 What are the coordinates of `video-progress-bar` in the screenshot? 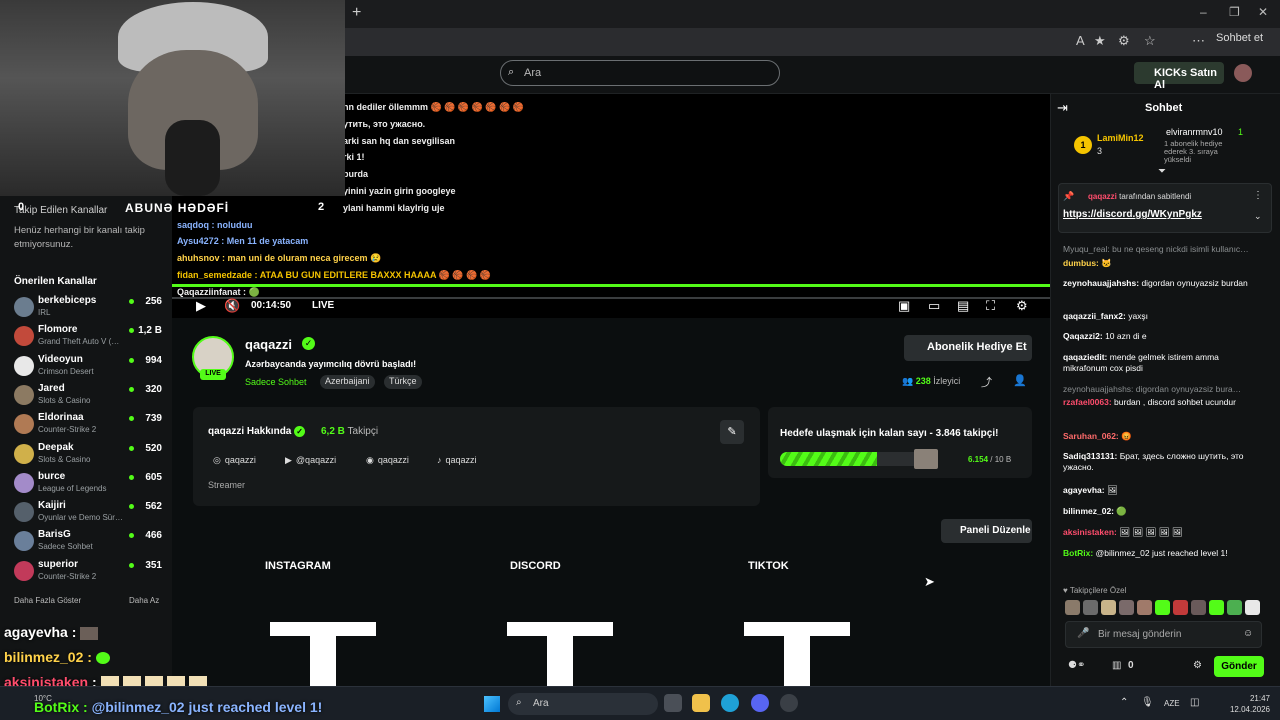 It's located at (611, 298).